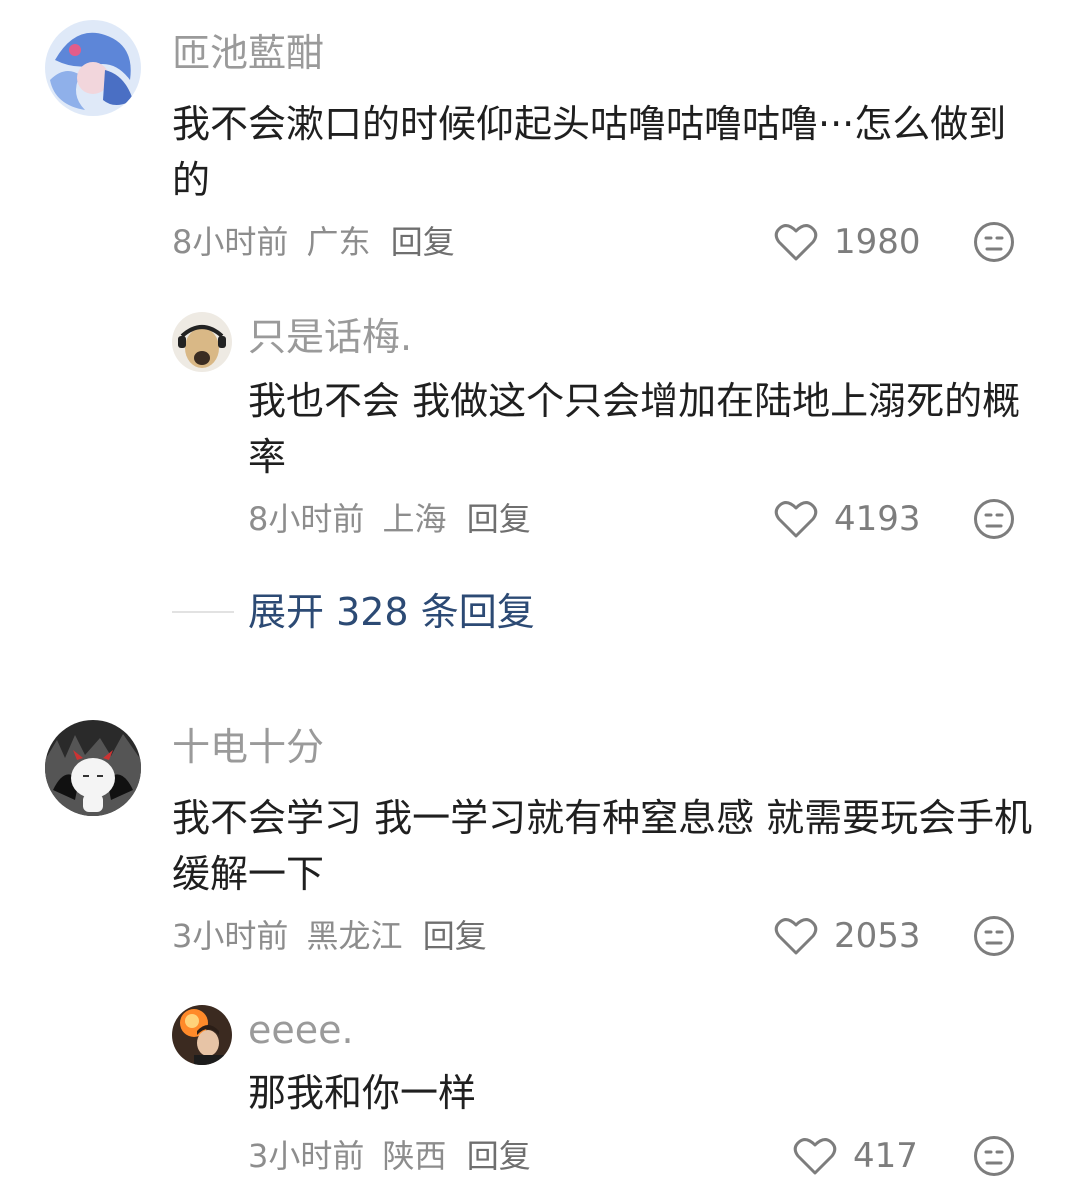 The height and width of the screenshot is (1199, 1080). I want to click on like-button: 2053, so click(847, 936).